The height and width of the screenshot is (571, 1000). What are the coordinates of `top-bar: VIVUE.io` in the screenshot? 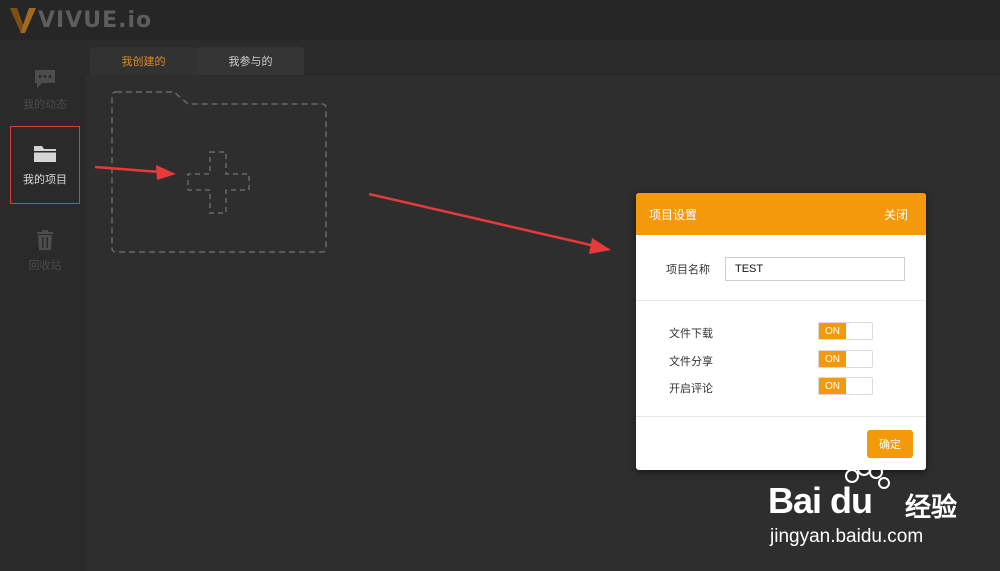 It's located at (500, 20).